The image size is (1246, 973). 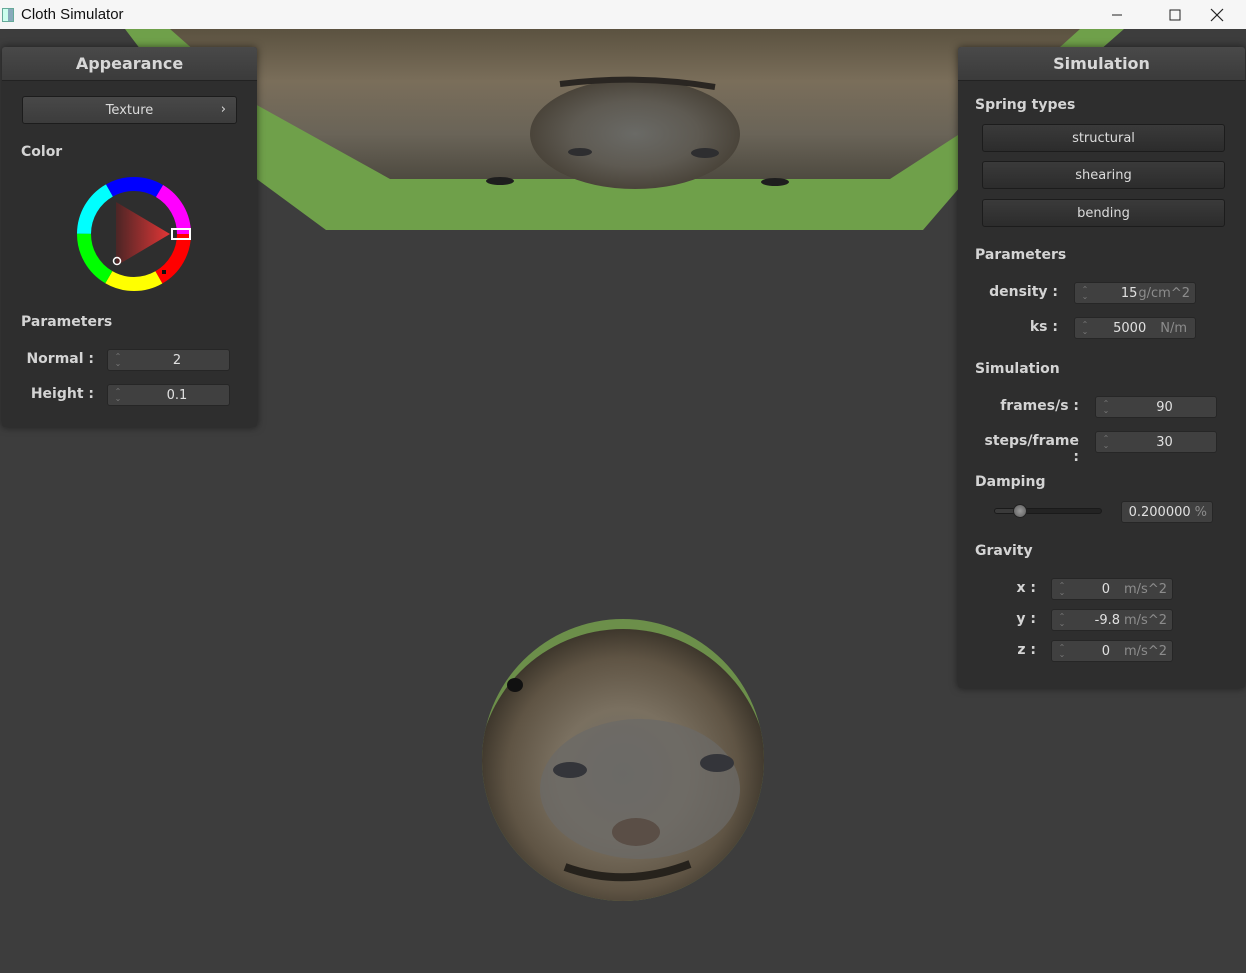 I want to click on minimize-icon, so click(x=1117, y=14).